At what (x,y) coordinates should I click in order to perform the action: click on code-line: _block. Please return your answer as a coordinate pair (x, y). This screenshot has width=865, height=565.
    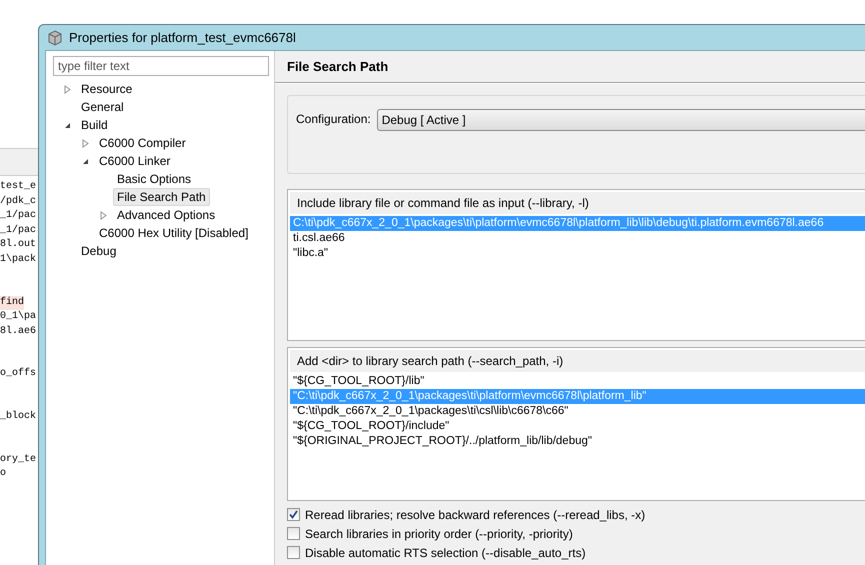
    Looking at the image, I should click on (18, 417).